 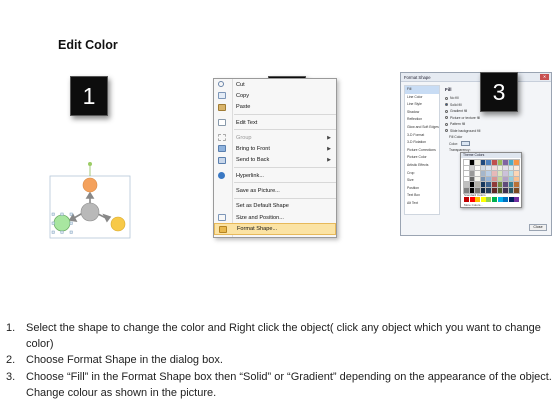 I want to click on category-crop: Crop, so click(x=422, y=174).